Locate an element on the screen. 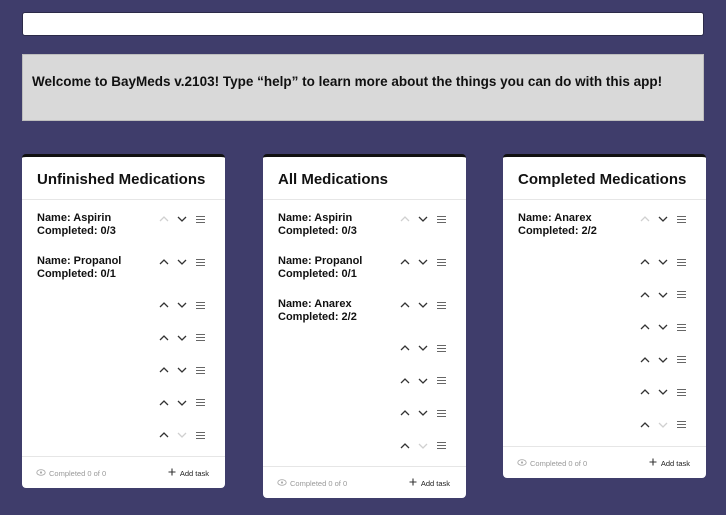 This screenshot has width=726, height=515. completed-count: Completed 0 of 0 is located at coordinates (552, 463).